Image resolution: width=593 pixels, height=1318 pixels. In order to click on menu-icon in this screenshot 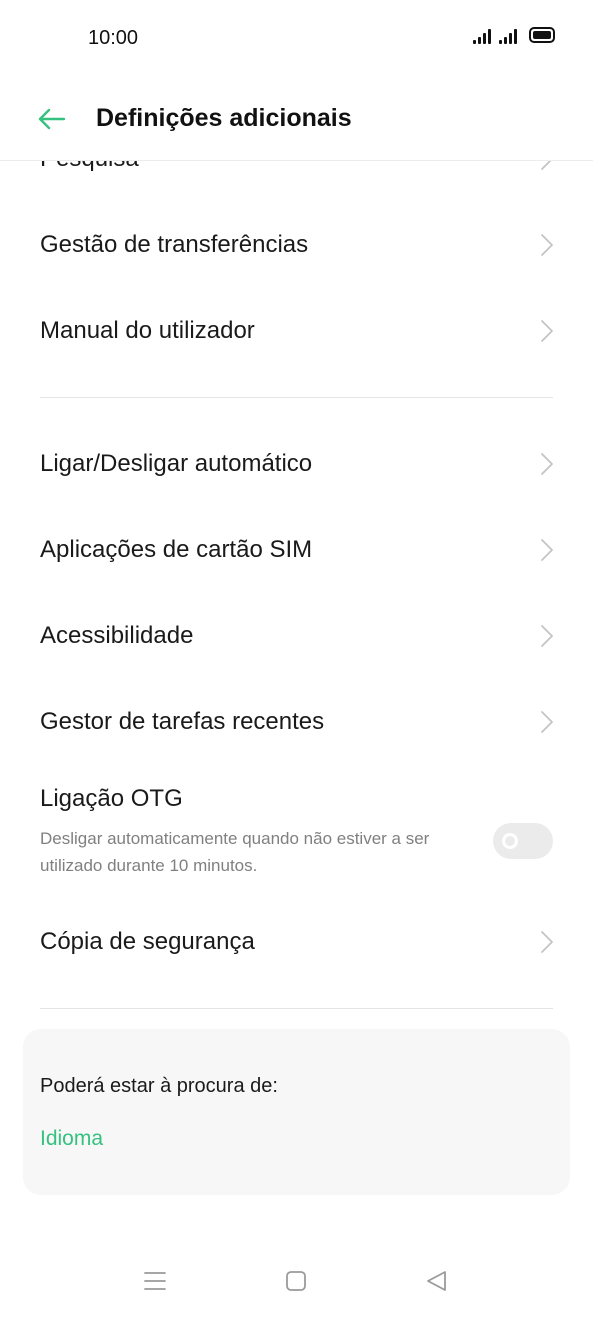, I will do `click(155, 1281)`.